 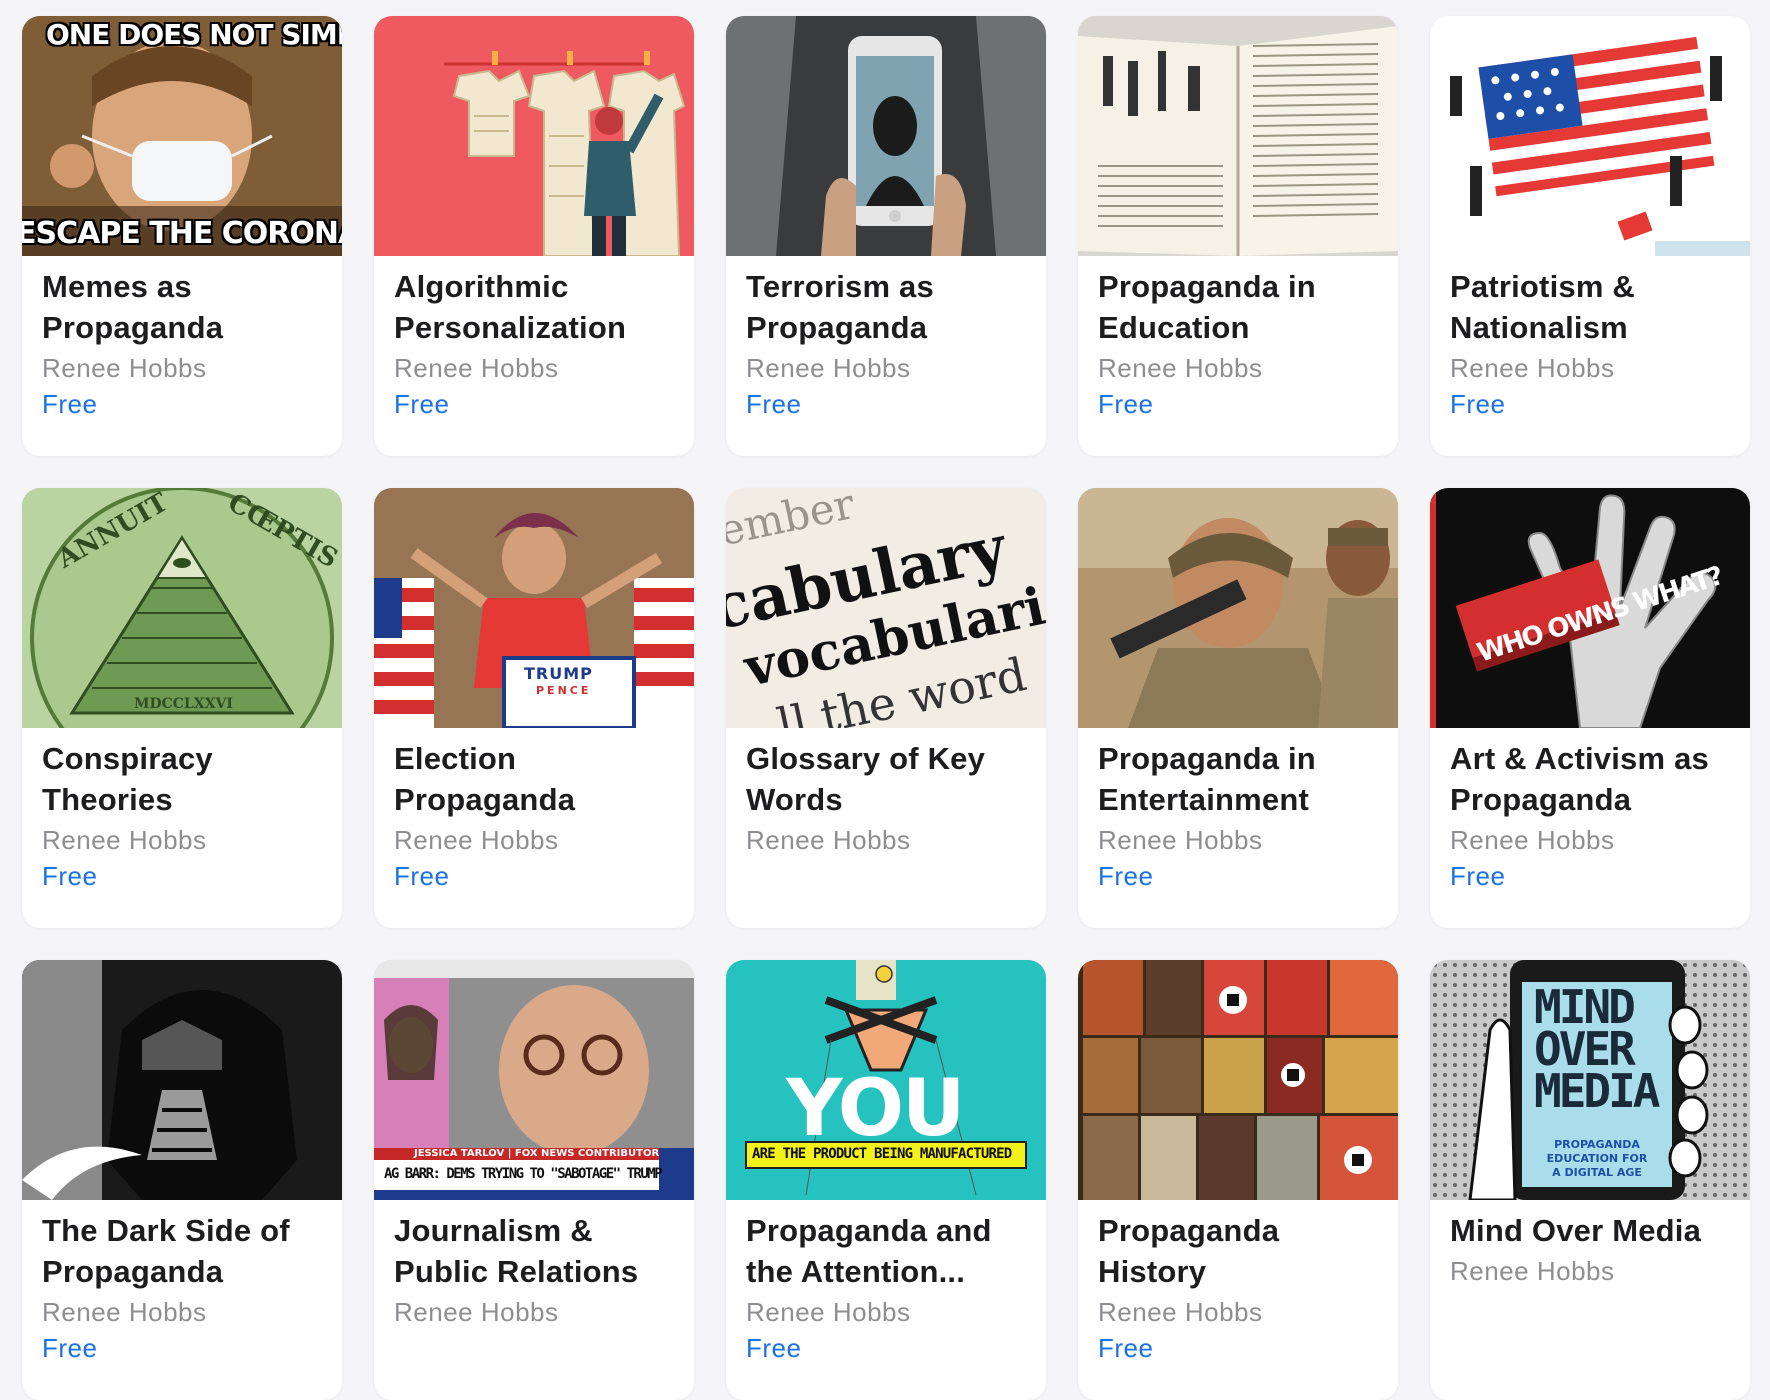 I want to click on book-title: Conspiracy Theories, so click(x=182, y=779).